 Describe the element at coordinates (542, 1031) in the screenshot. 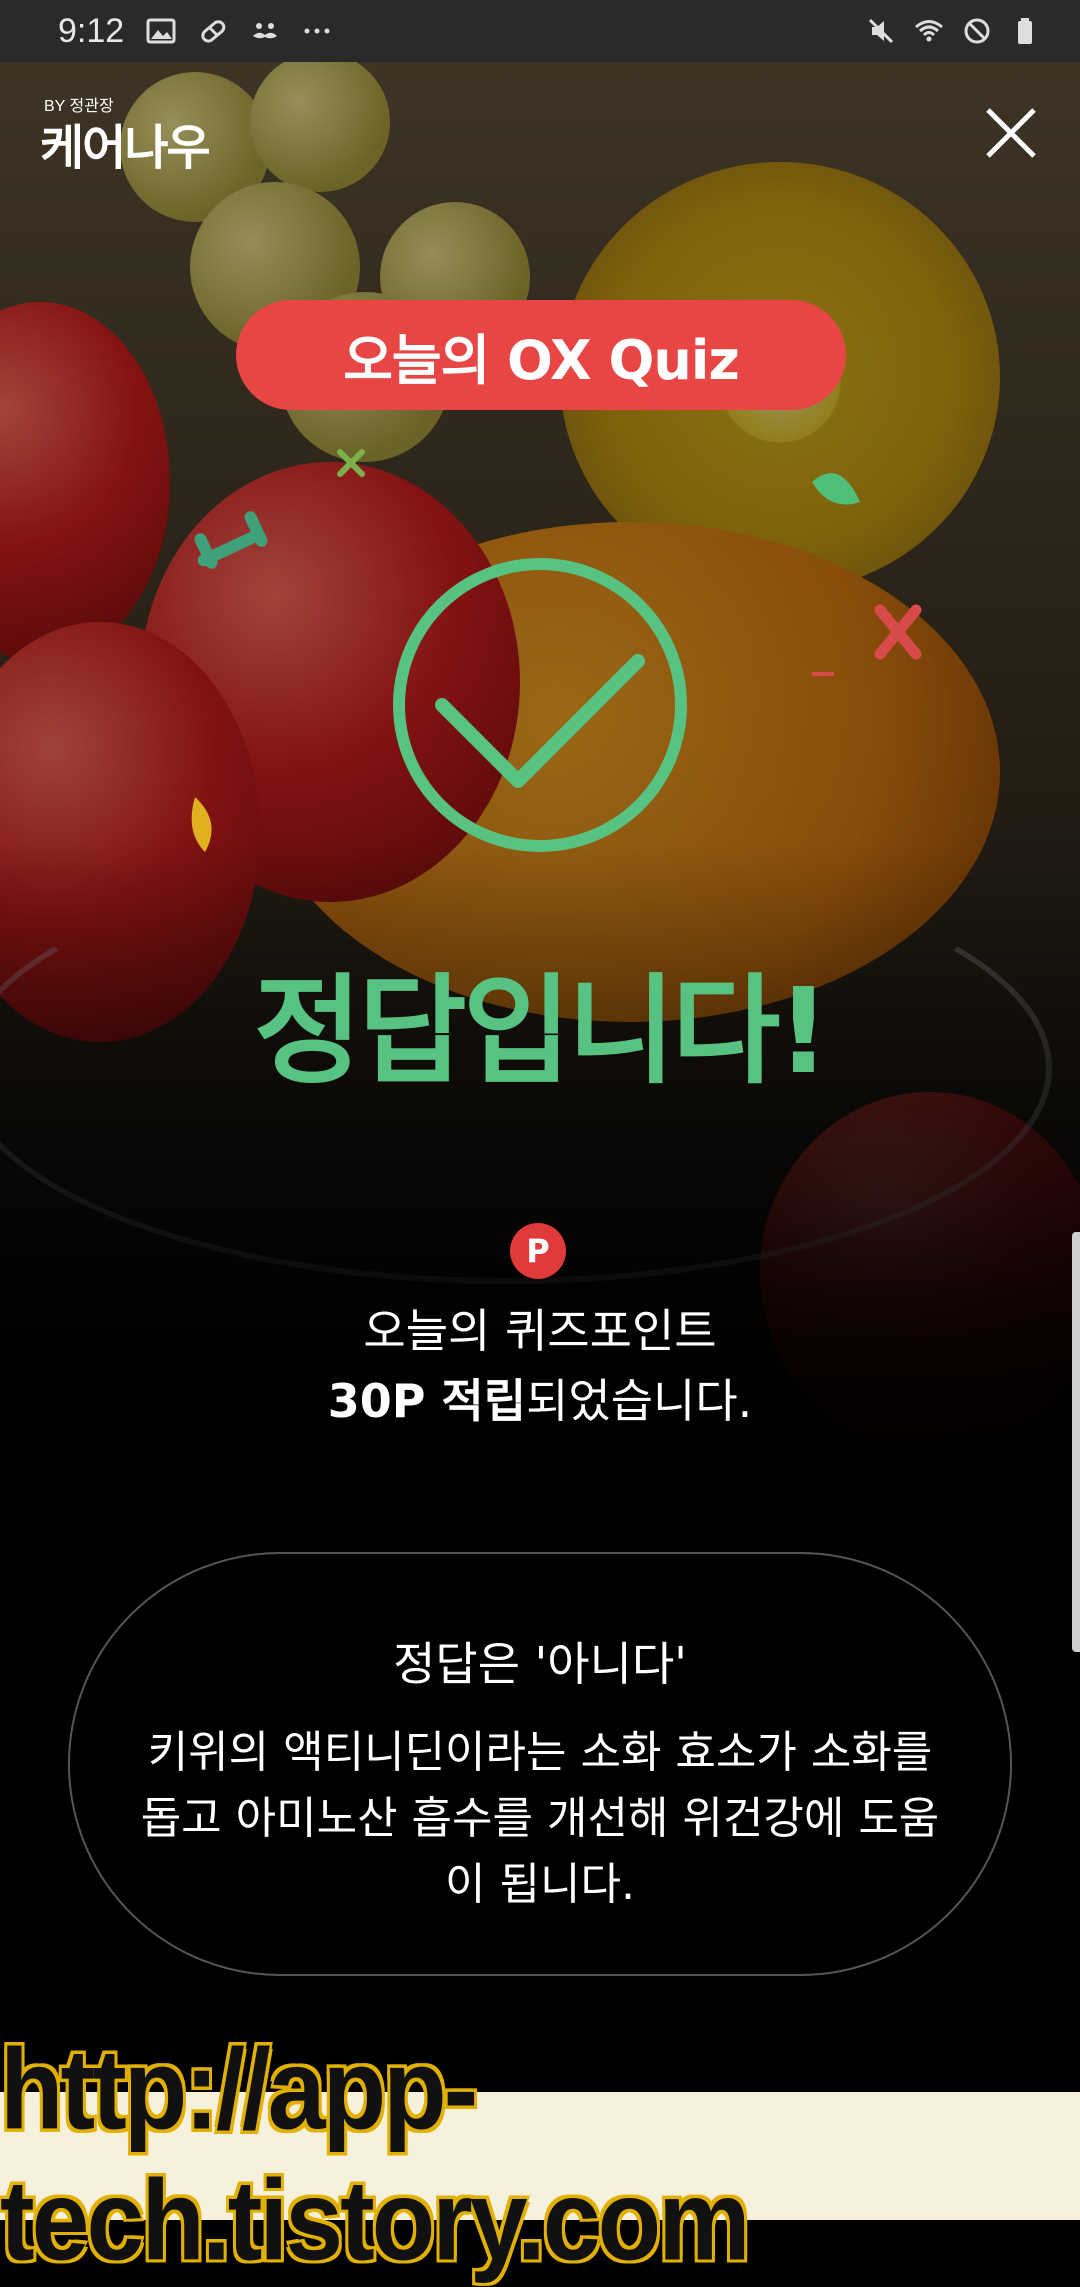

I see `result-title: 정답입니다!` at that location.